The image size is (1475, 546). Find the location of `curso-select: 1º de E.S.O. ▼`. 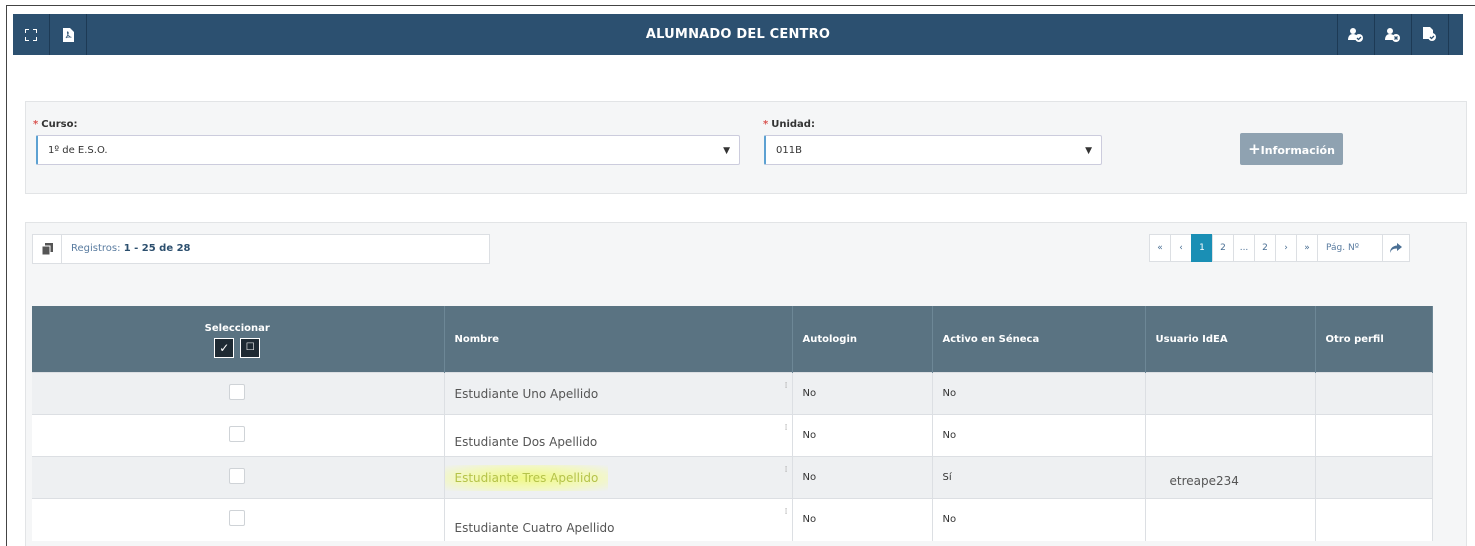

curso-select: 1º de E.S.O. ▼ is located at coordinates (388, 150).